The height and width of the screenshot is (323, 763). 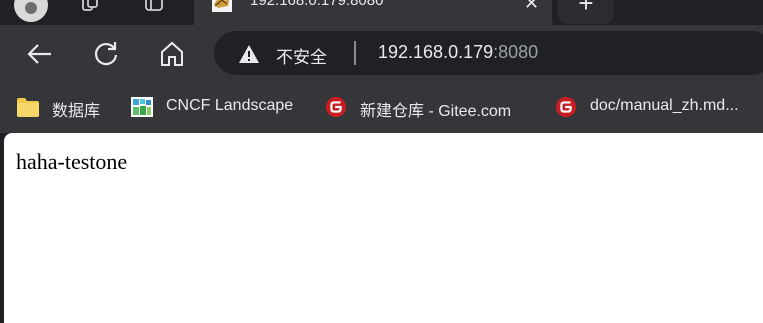 What do you see at coordinates (230, 105) in the screenshot?
I see `bookmark-label: CNCF Landscape` at bounding box center [230, 105].